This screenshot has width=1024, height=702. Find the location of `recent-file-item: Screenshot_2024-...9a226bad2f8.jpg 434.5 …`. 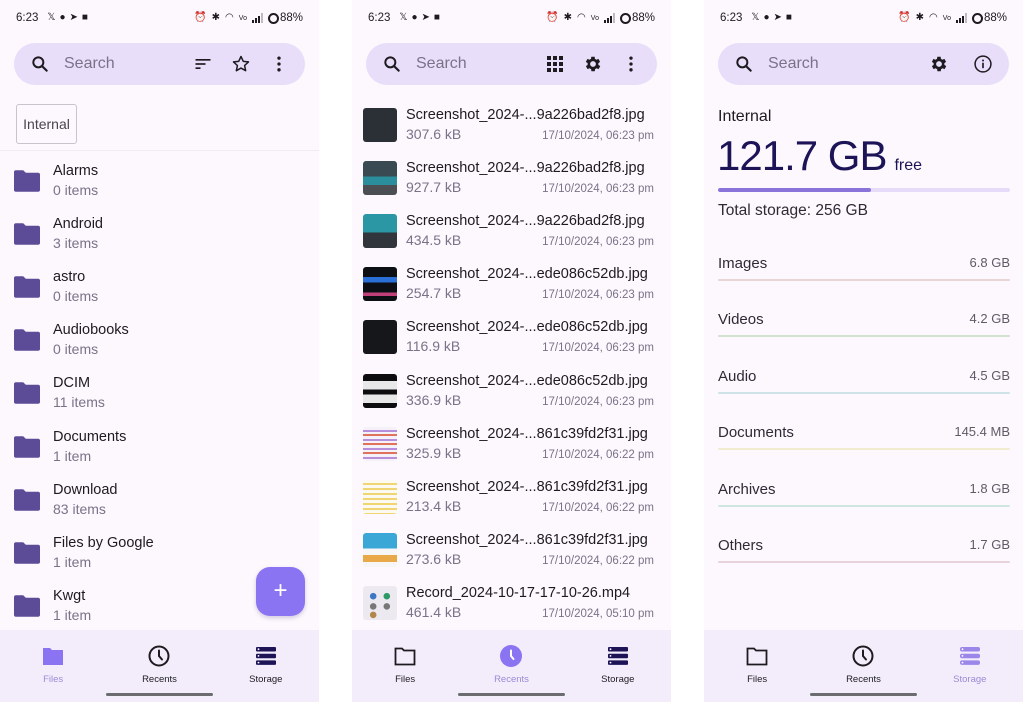

recent-file-item: Screenshot_2024-...9a226bad2f8.jpg 434.5 … is located at coordinates (511, 230).